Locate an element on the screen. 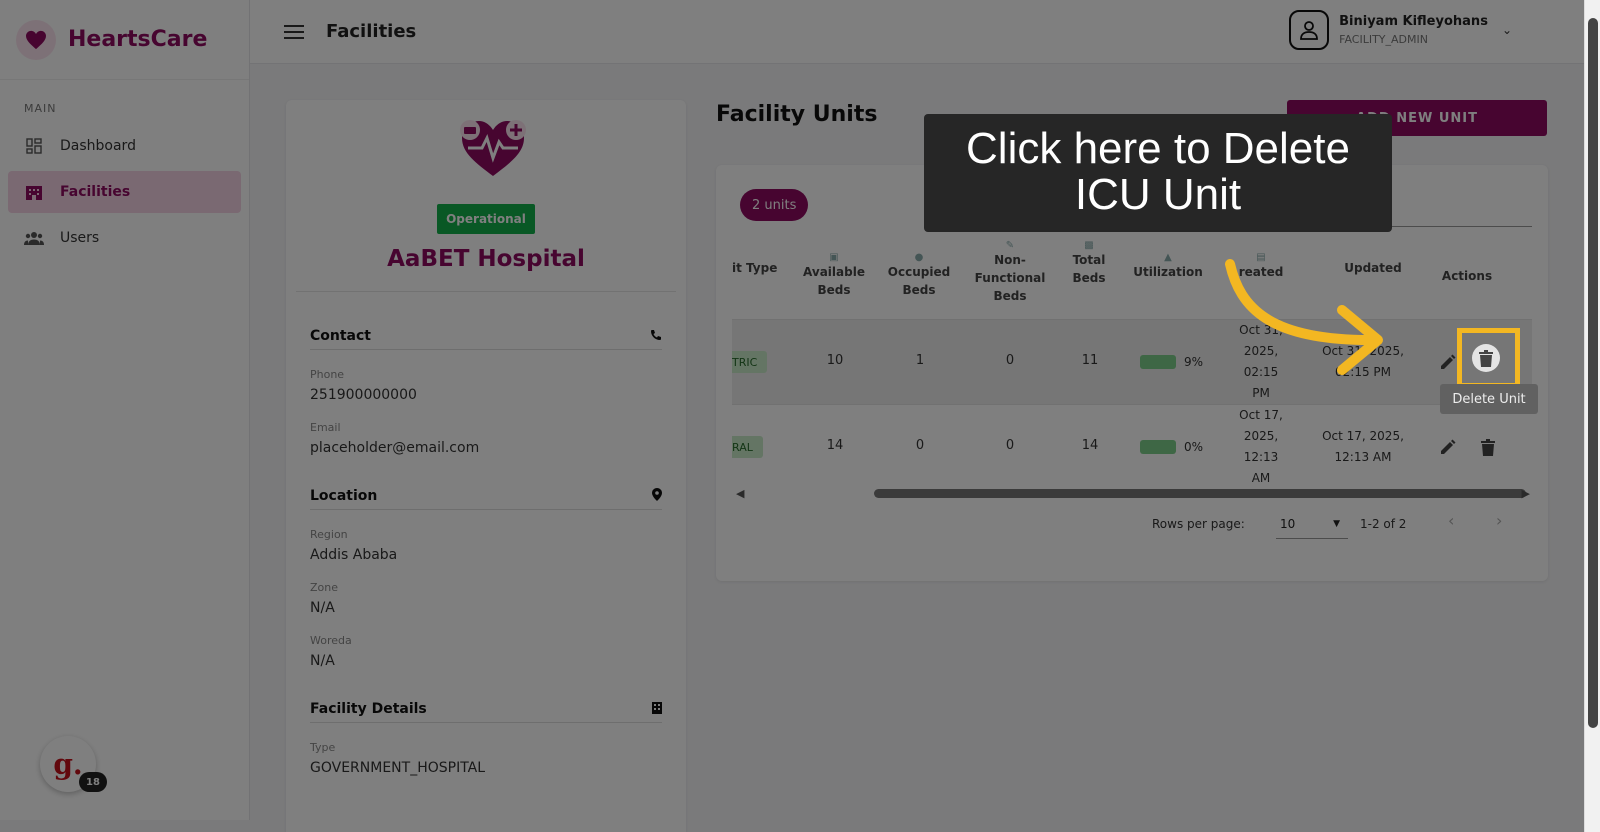  delete-unit-tooltip: Delete Unit is located at coordinates (1489, 399).